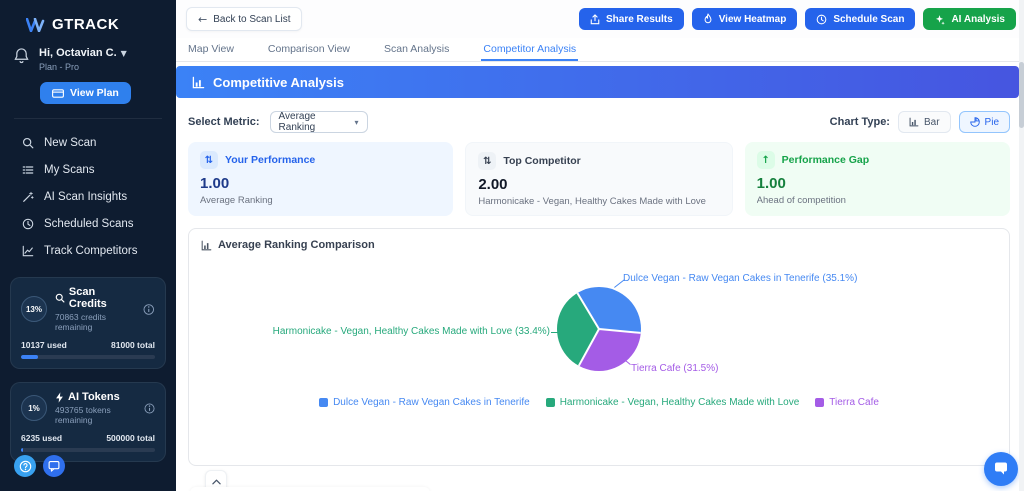 Image resolution: width=1024 pixels, height=491 pixels. Describe the element at coordinates (356, 122) in the screenshot. I see `chevron-down-icon: ▾` at that location.